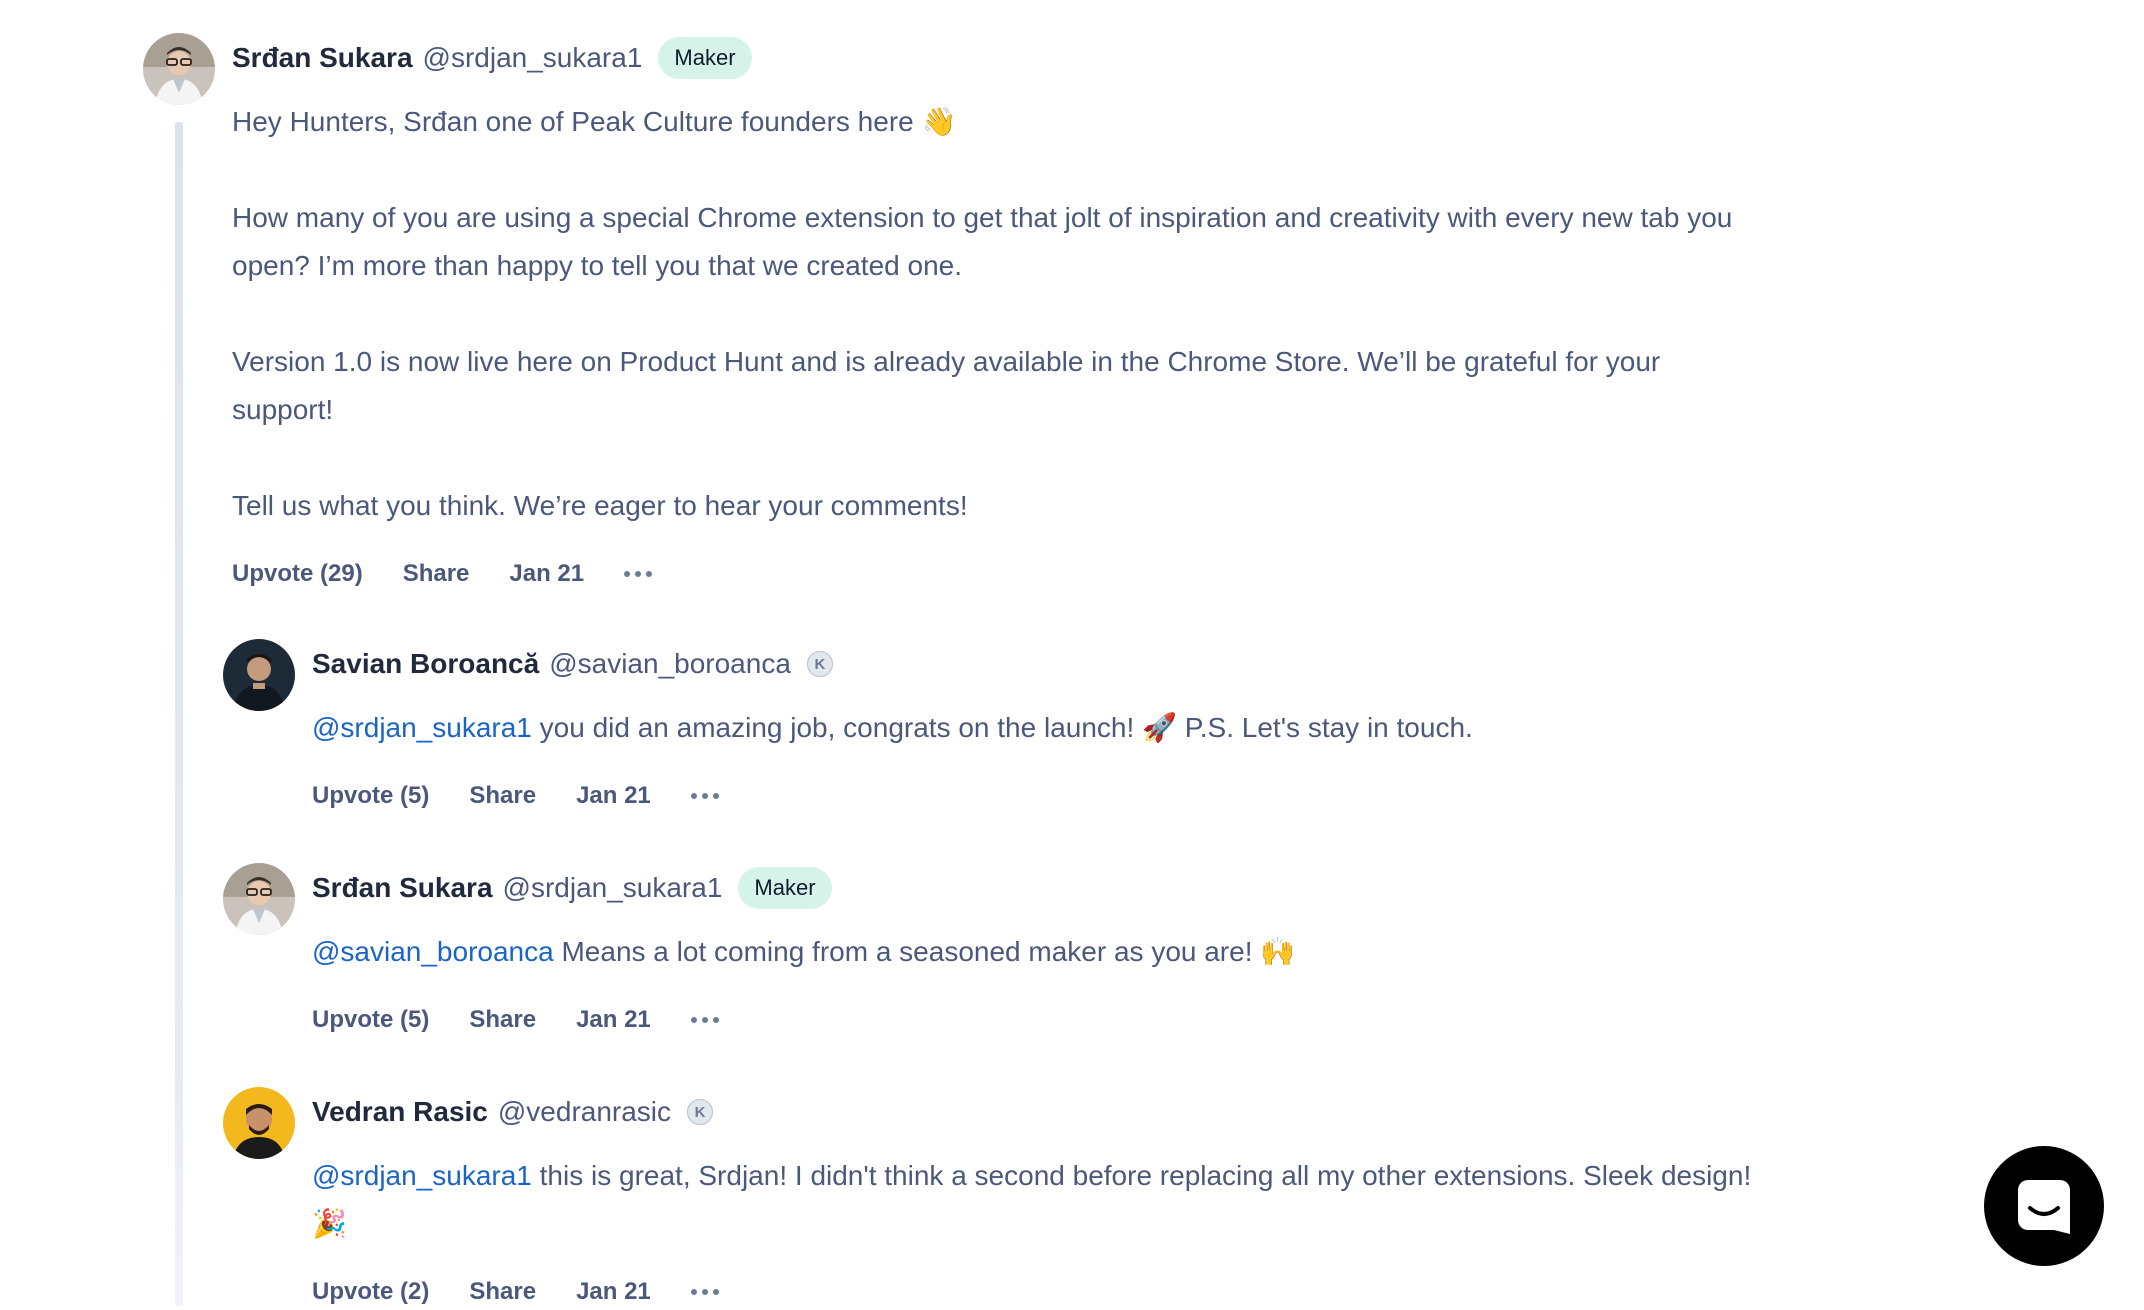  I want to click on upvote-count: (29), so click(341, 573).